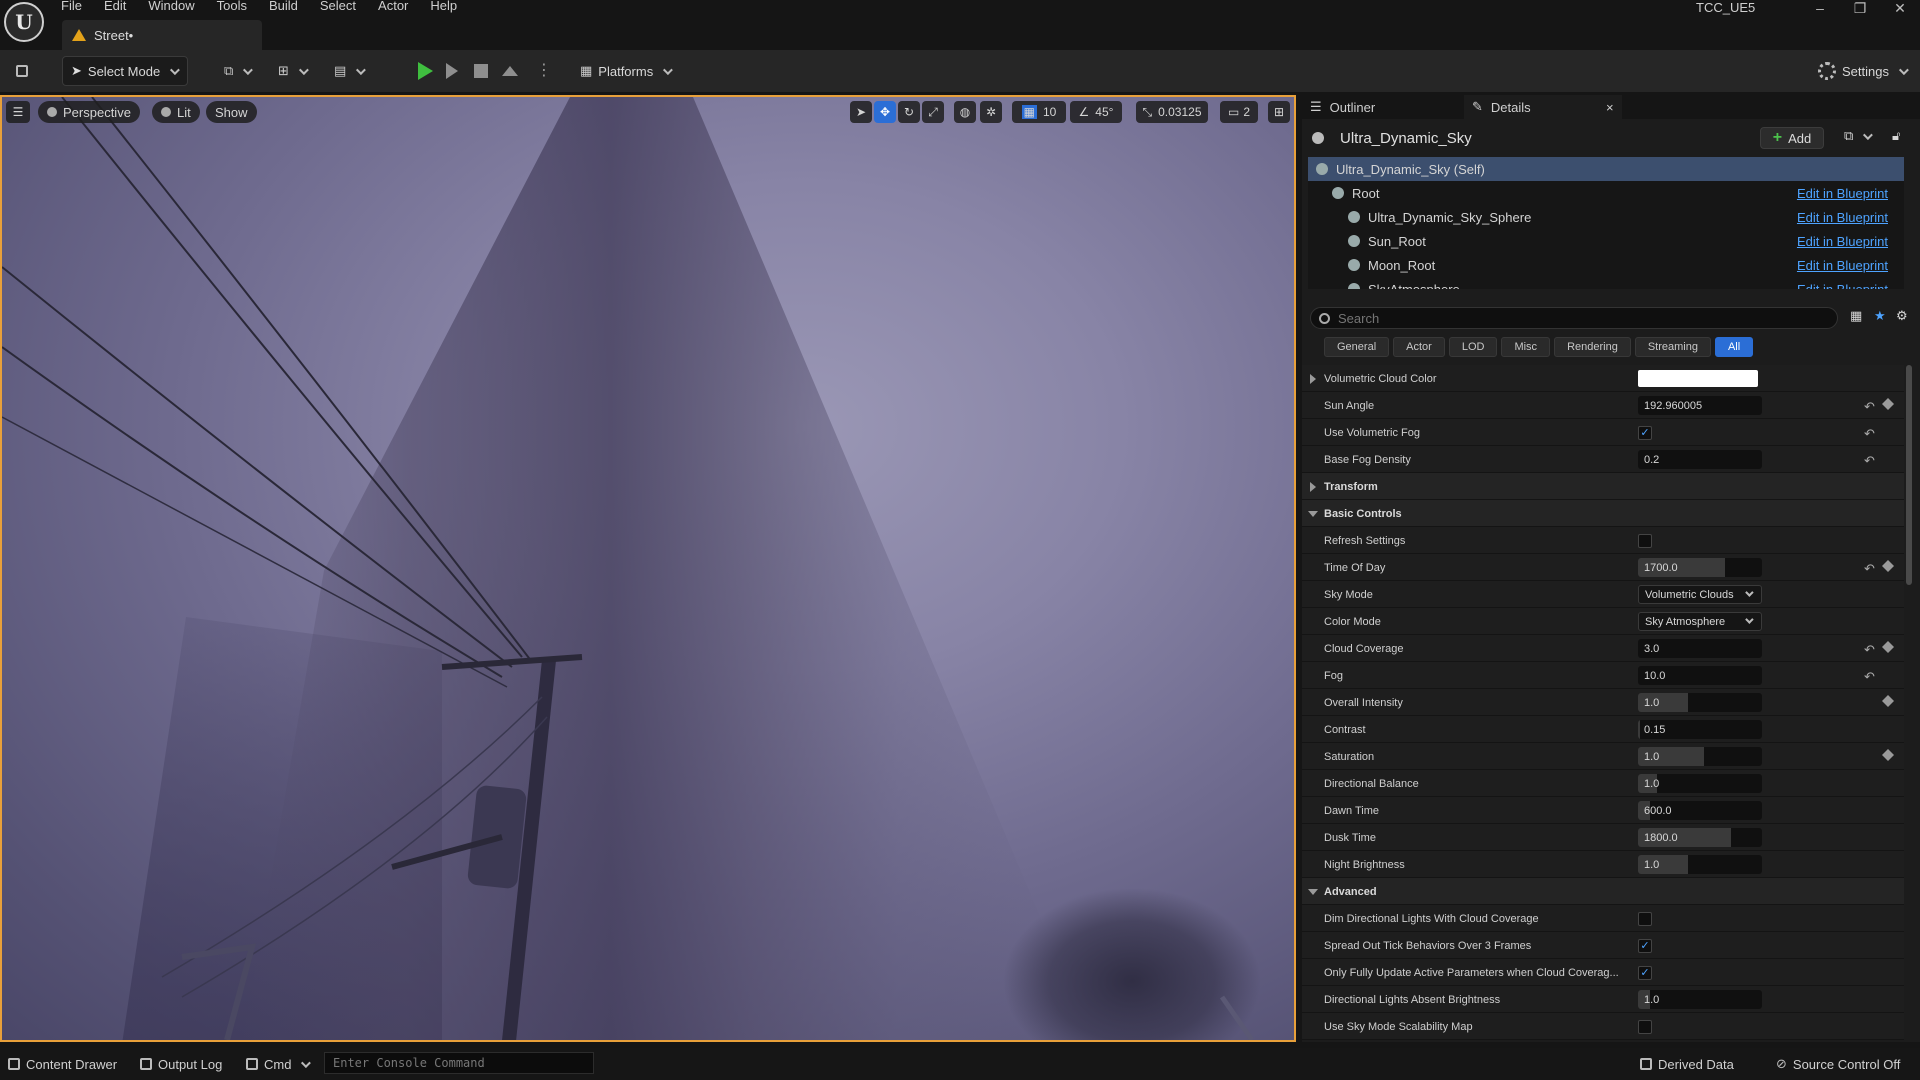  I want to click on favorites-button: ★, so click(1880, 316).